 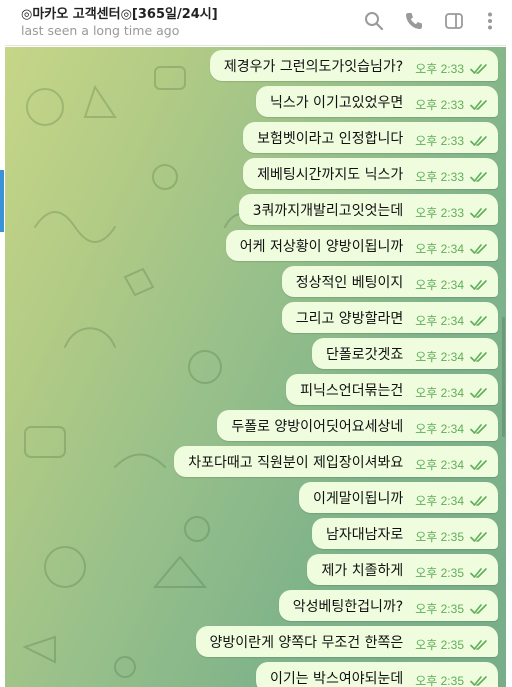 I want to click on message-bubble: 양방이란게 양쪽다 무조건 한쪽은 오후 2:35, so click(x=346, y=641).